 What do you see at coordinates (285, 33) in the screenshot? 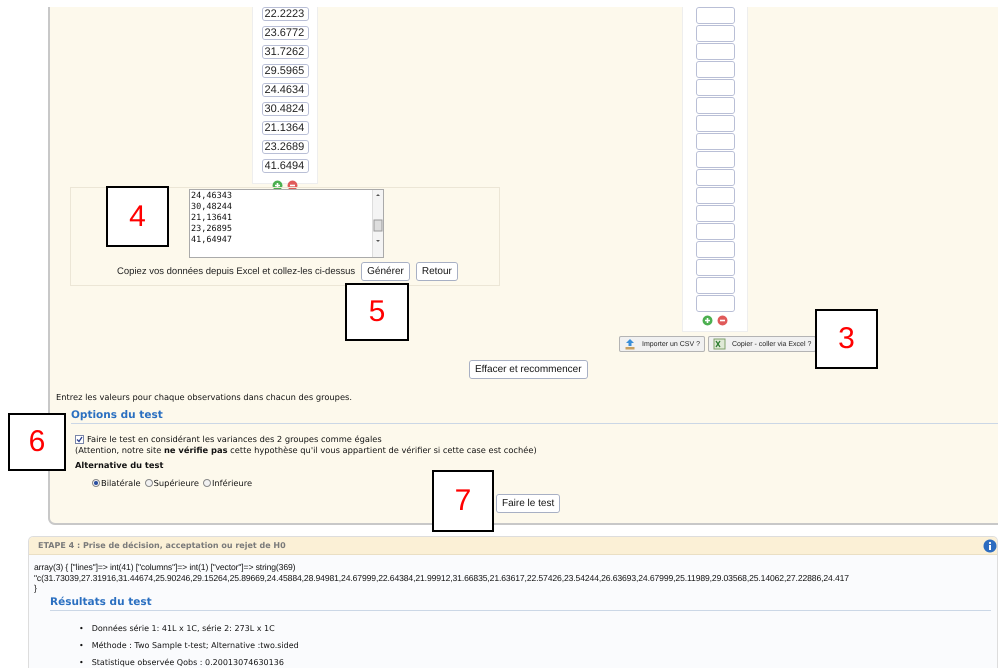
I see `value-field: 23.6772` at bounding box center [285, 33].